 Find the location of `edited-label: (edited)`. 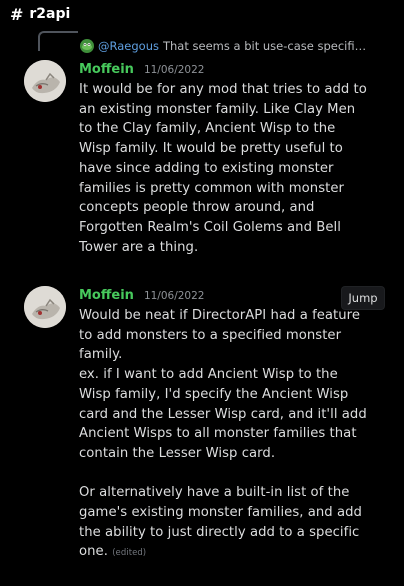

edited-label: (edited) is located at coordinates (129, 553).